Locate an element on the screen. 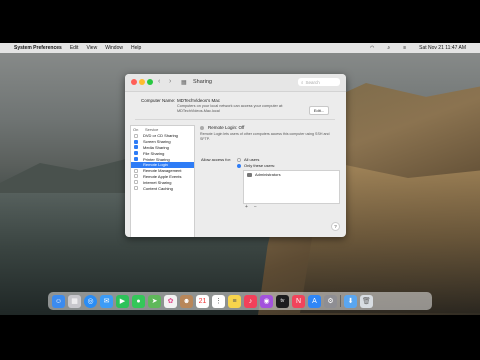  status-dot-icon is located at coordinates (202, 127).